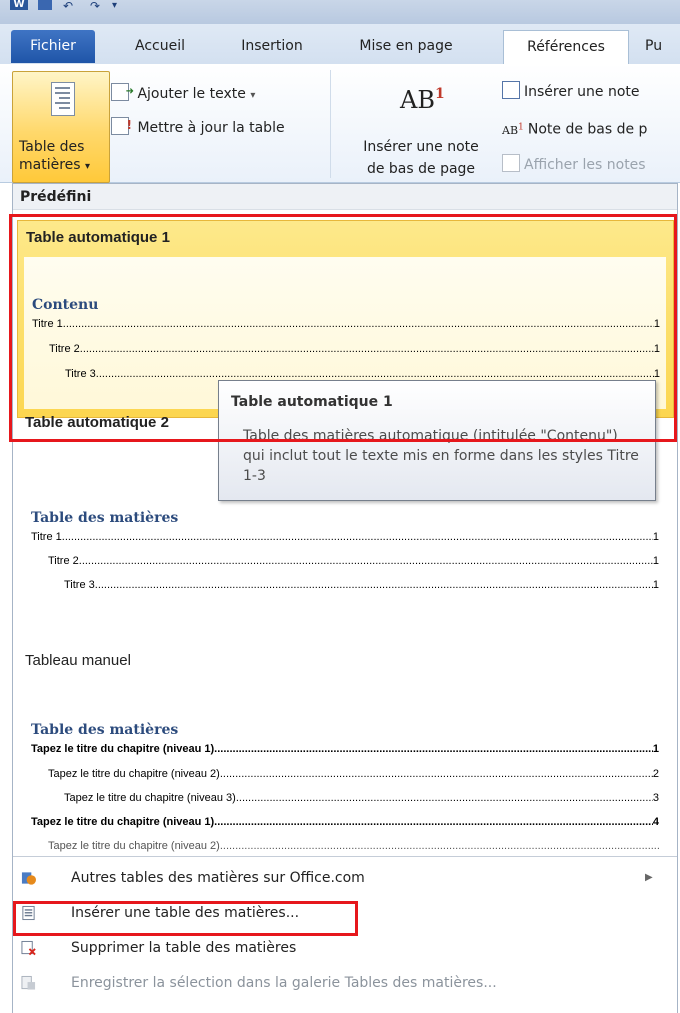 The height and width of the screenshot is (1013, 680). Describe the element at coordinates (344, 948) in the screenshot. I see `menu-item-remove-toc: Supprimer la table des matières` at that location.